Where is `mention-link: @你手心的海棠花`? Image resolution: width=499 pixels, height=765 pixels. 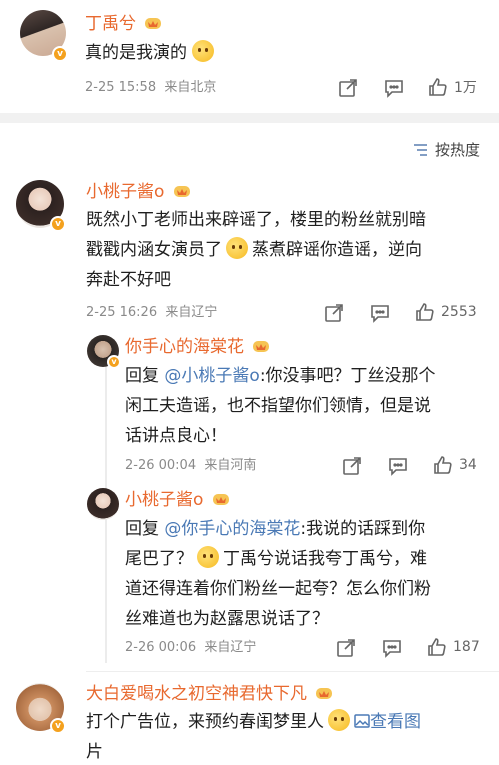 mention-link: @你手心的海棠花 is located at coordinates (232, 529).